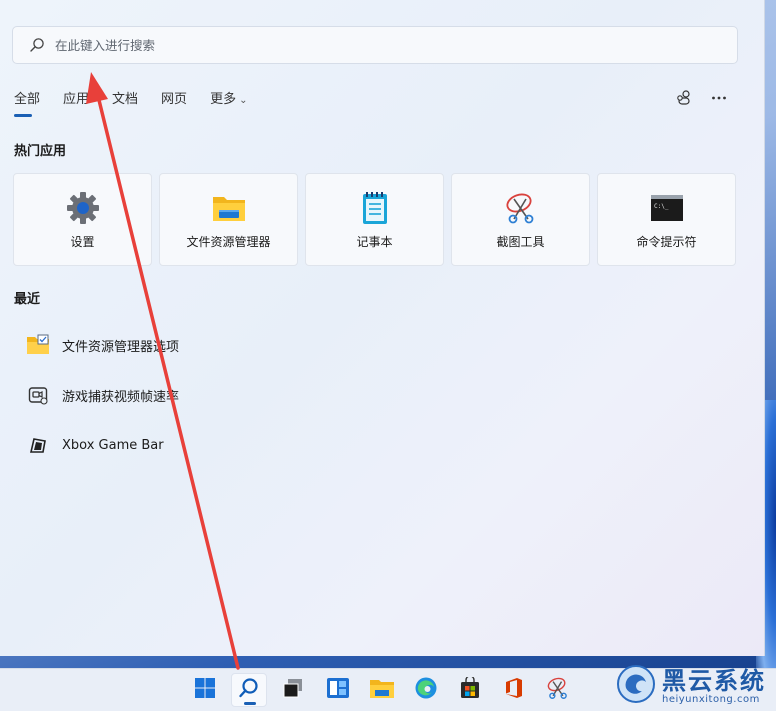 The image size is (776, 711). I want to click on top-apps-title: 热门应用, so click(40, 151).